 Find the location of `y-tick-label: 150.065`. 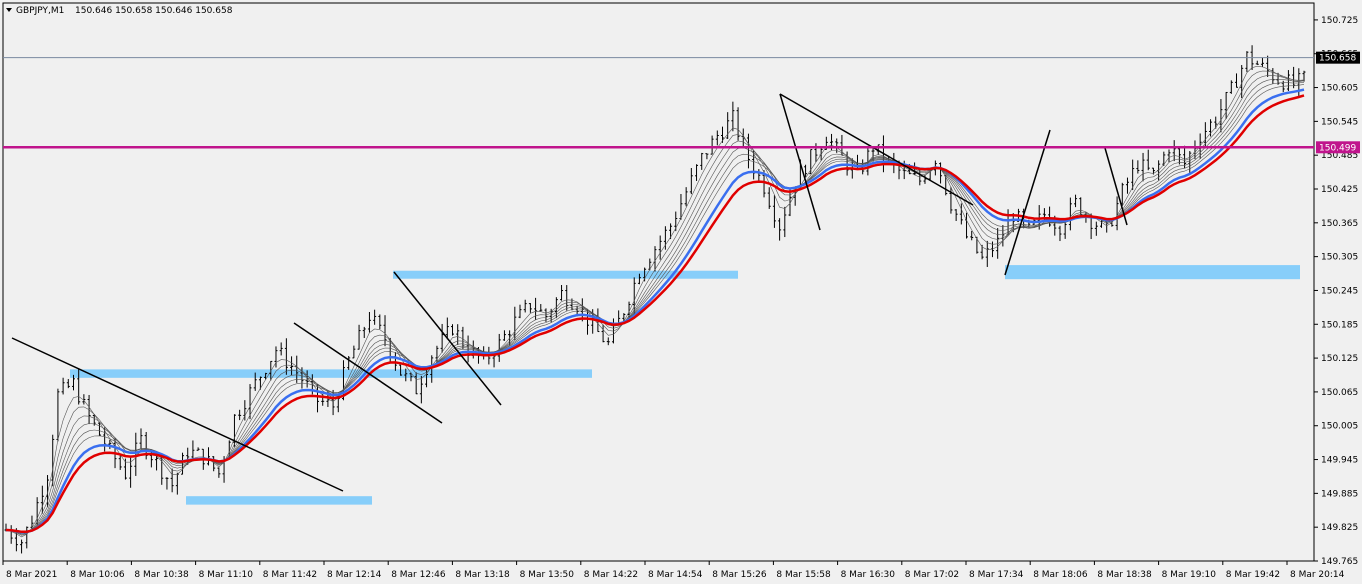

y-tick-label: 150.065 is located at coordinates (1339, 393).